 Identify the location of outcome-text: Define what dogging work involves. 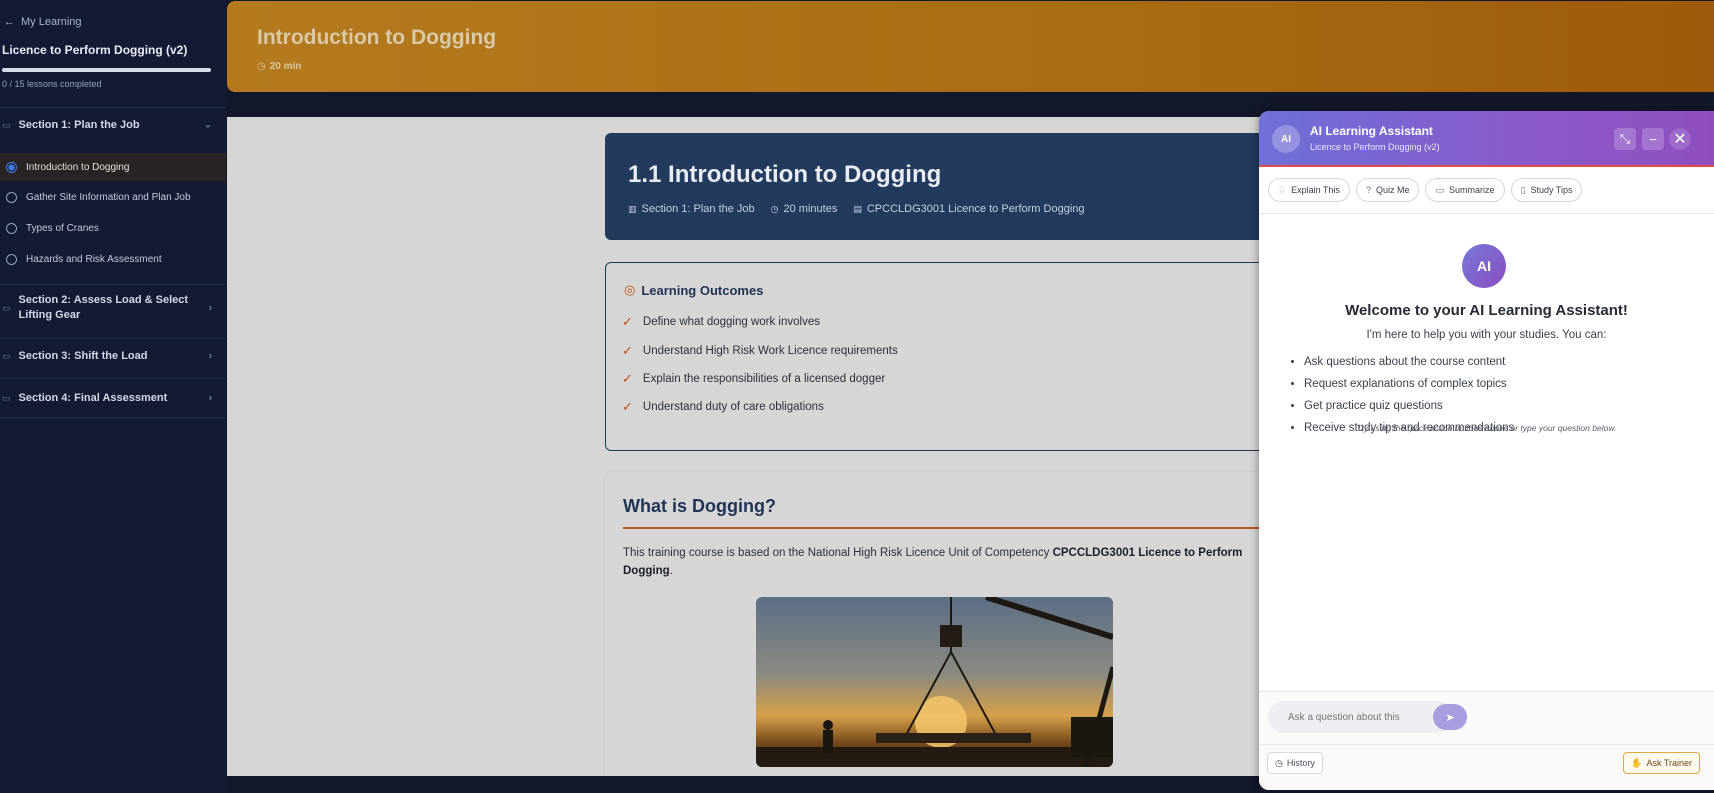
(731, 322).